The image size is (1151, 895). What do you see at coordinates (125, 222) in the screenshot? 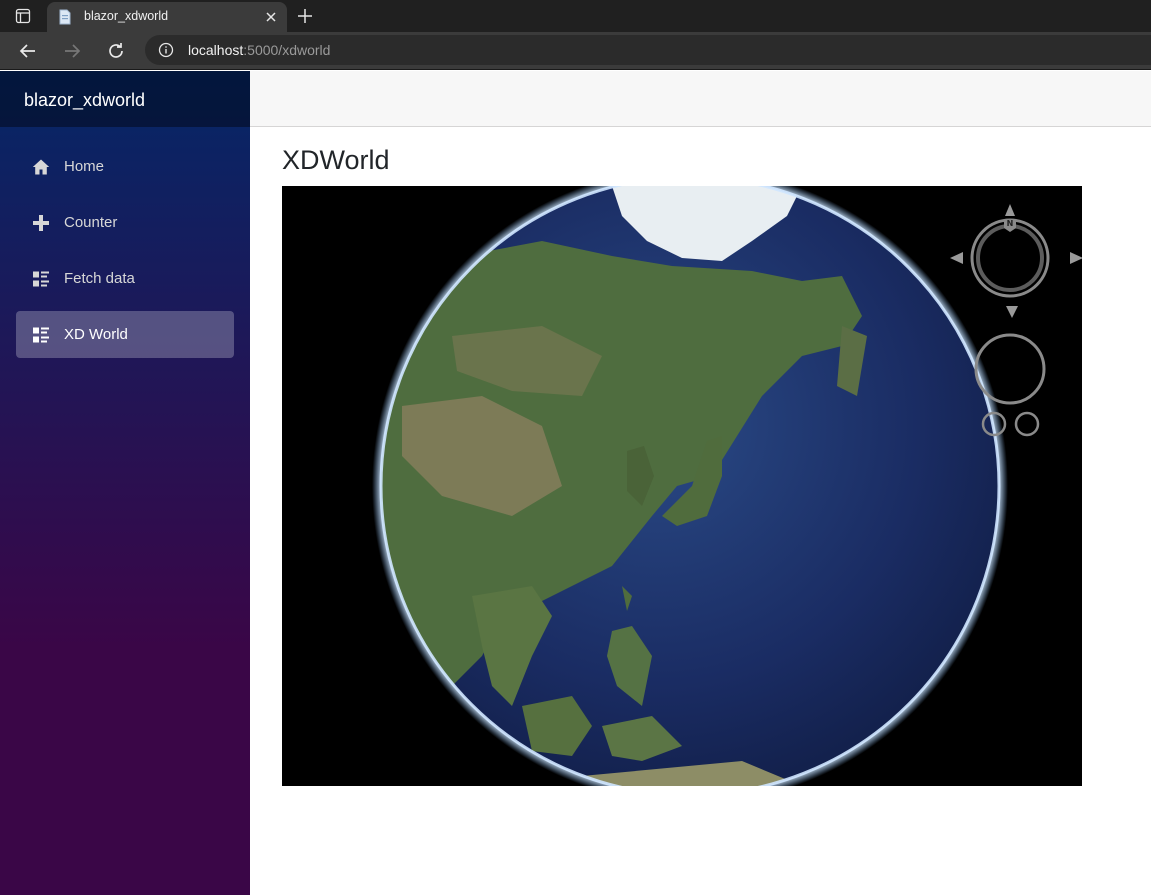
I see `sidebar-item-counter: Counter` at bounding box center [125, 222].